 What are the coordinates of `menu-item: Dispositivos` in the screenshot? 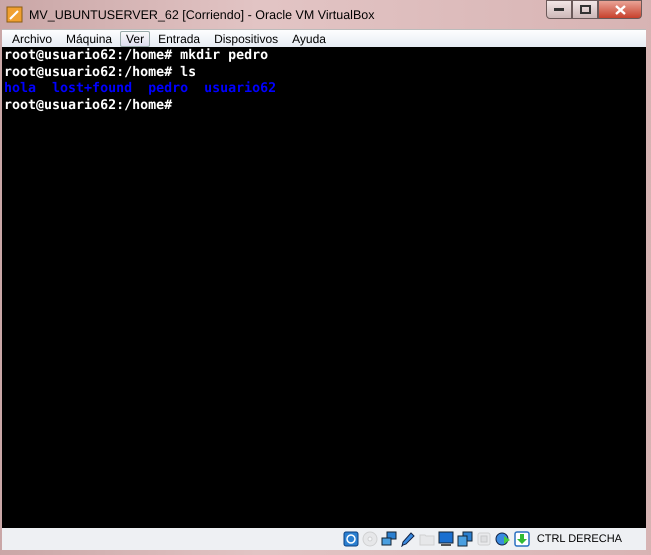 It's located at (246, 38).